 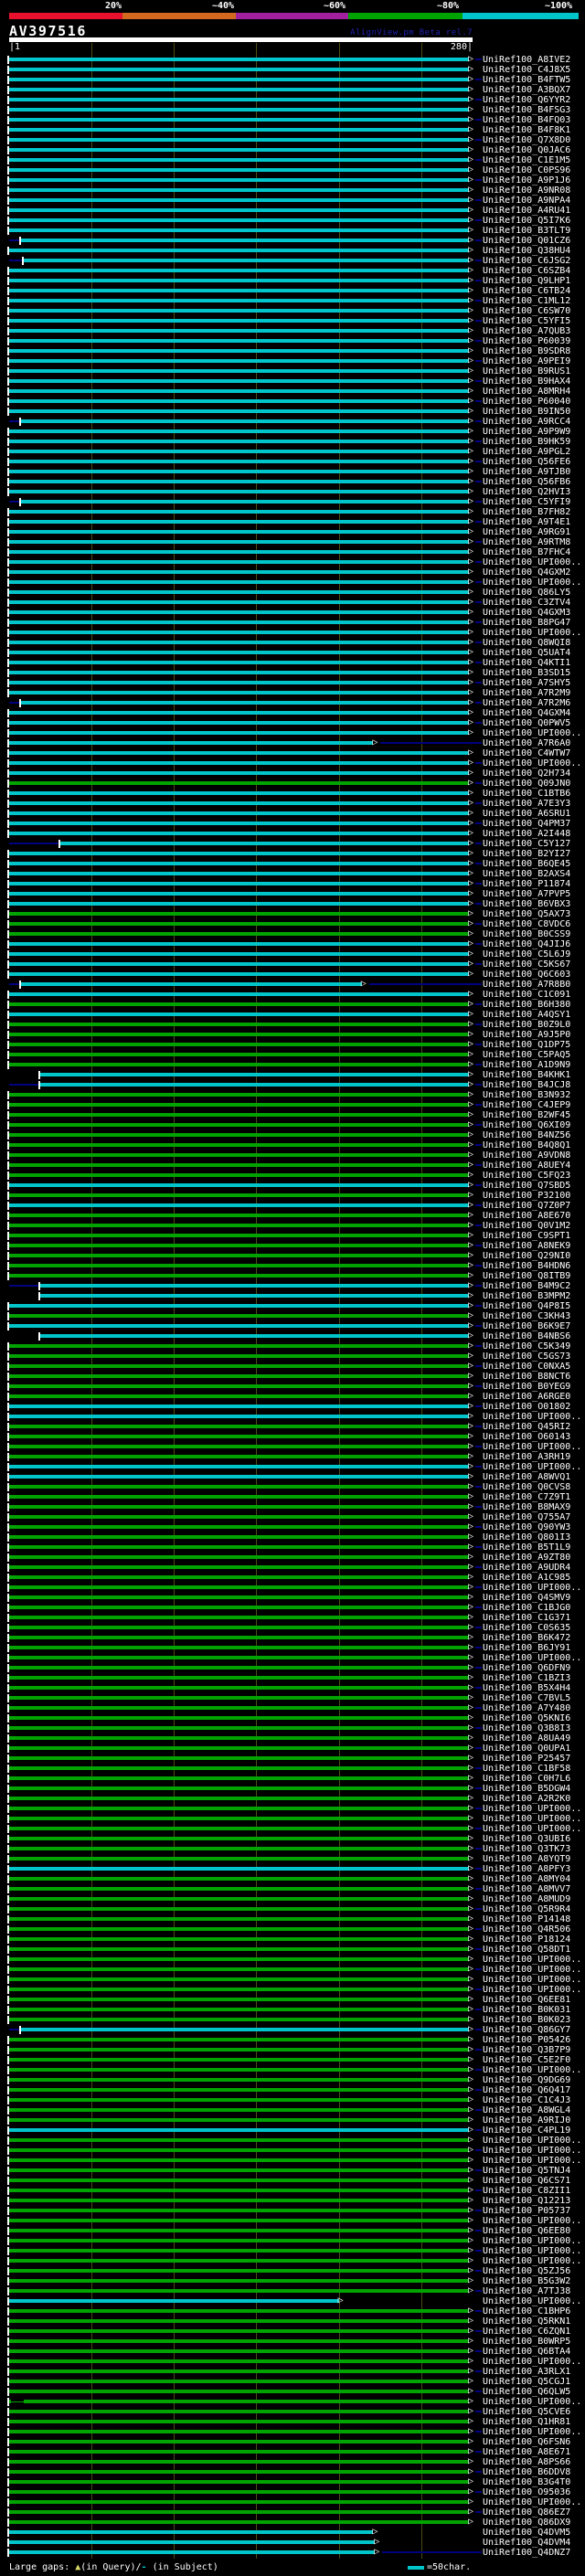 What do you see at coordinates (527, 311) in the screenshot?
I see `hit-label: UniRef100_C6SW70` at bounding box center [527, 311].